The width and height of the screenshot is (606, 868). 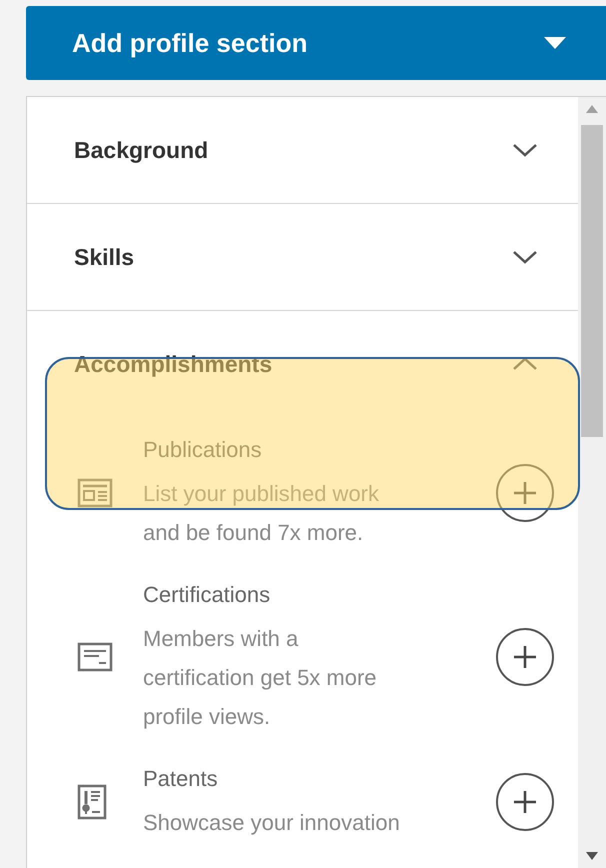 What do you see at coordinates (272, 823) in the screenshot?
I see `item-description: Showcase your innovation` at bounding box center [272, 823].